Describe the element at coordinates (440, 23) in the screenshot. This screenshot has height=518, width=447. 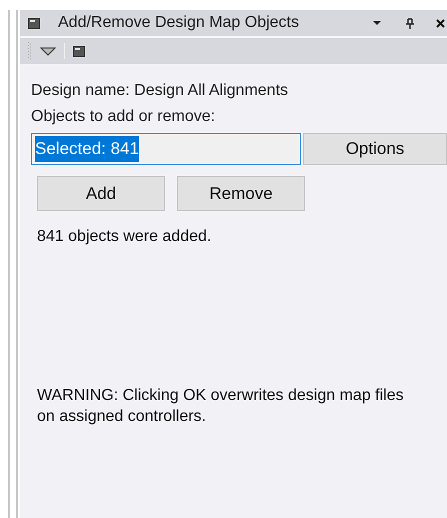
I see `close-icon` at that location.